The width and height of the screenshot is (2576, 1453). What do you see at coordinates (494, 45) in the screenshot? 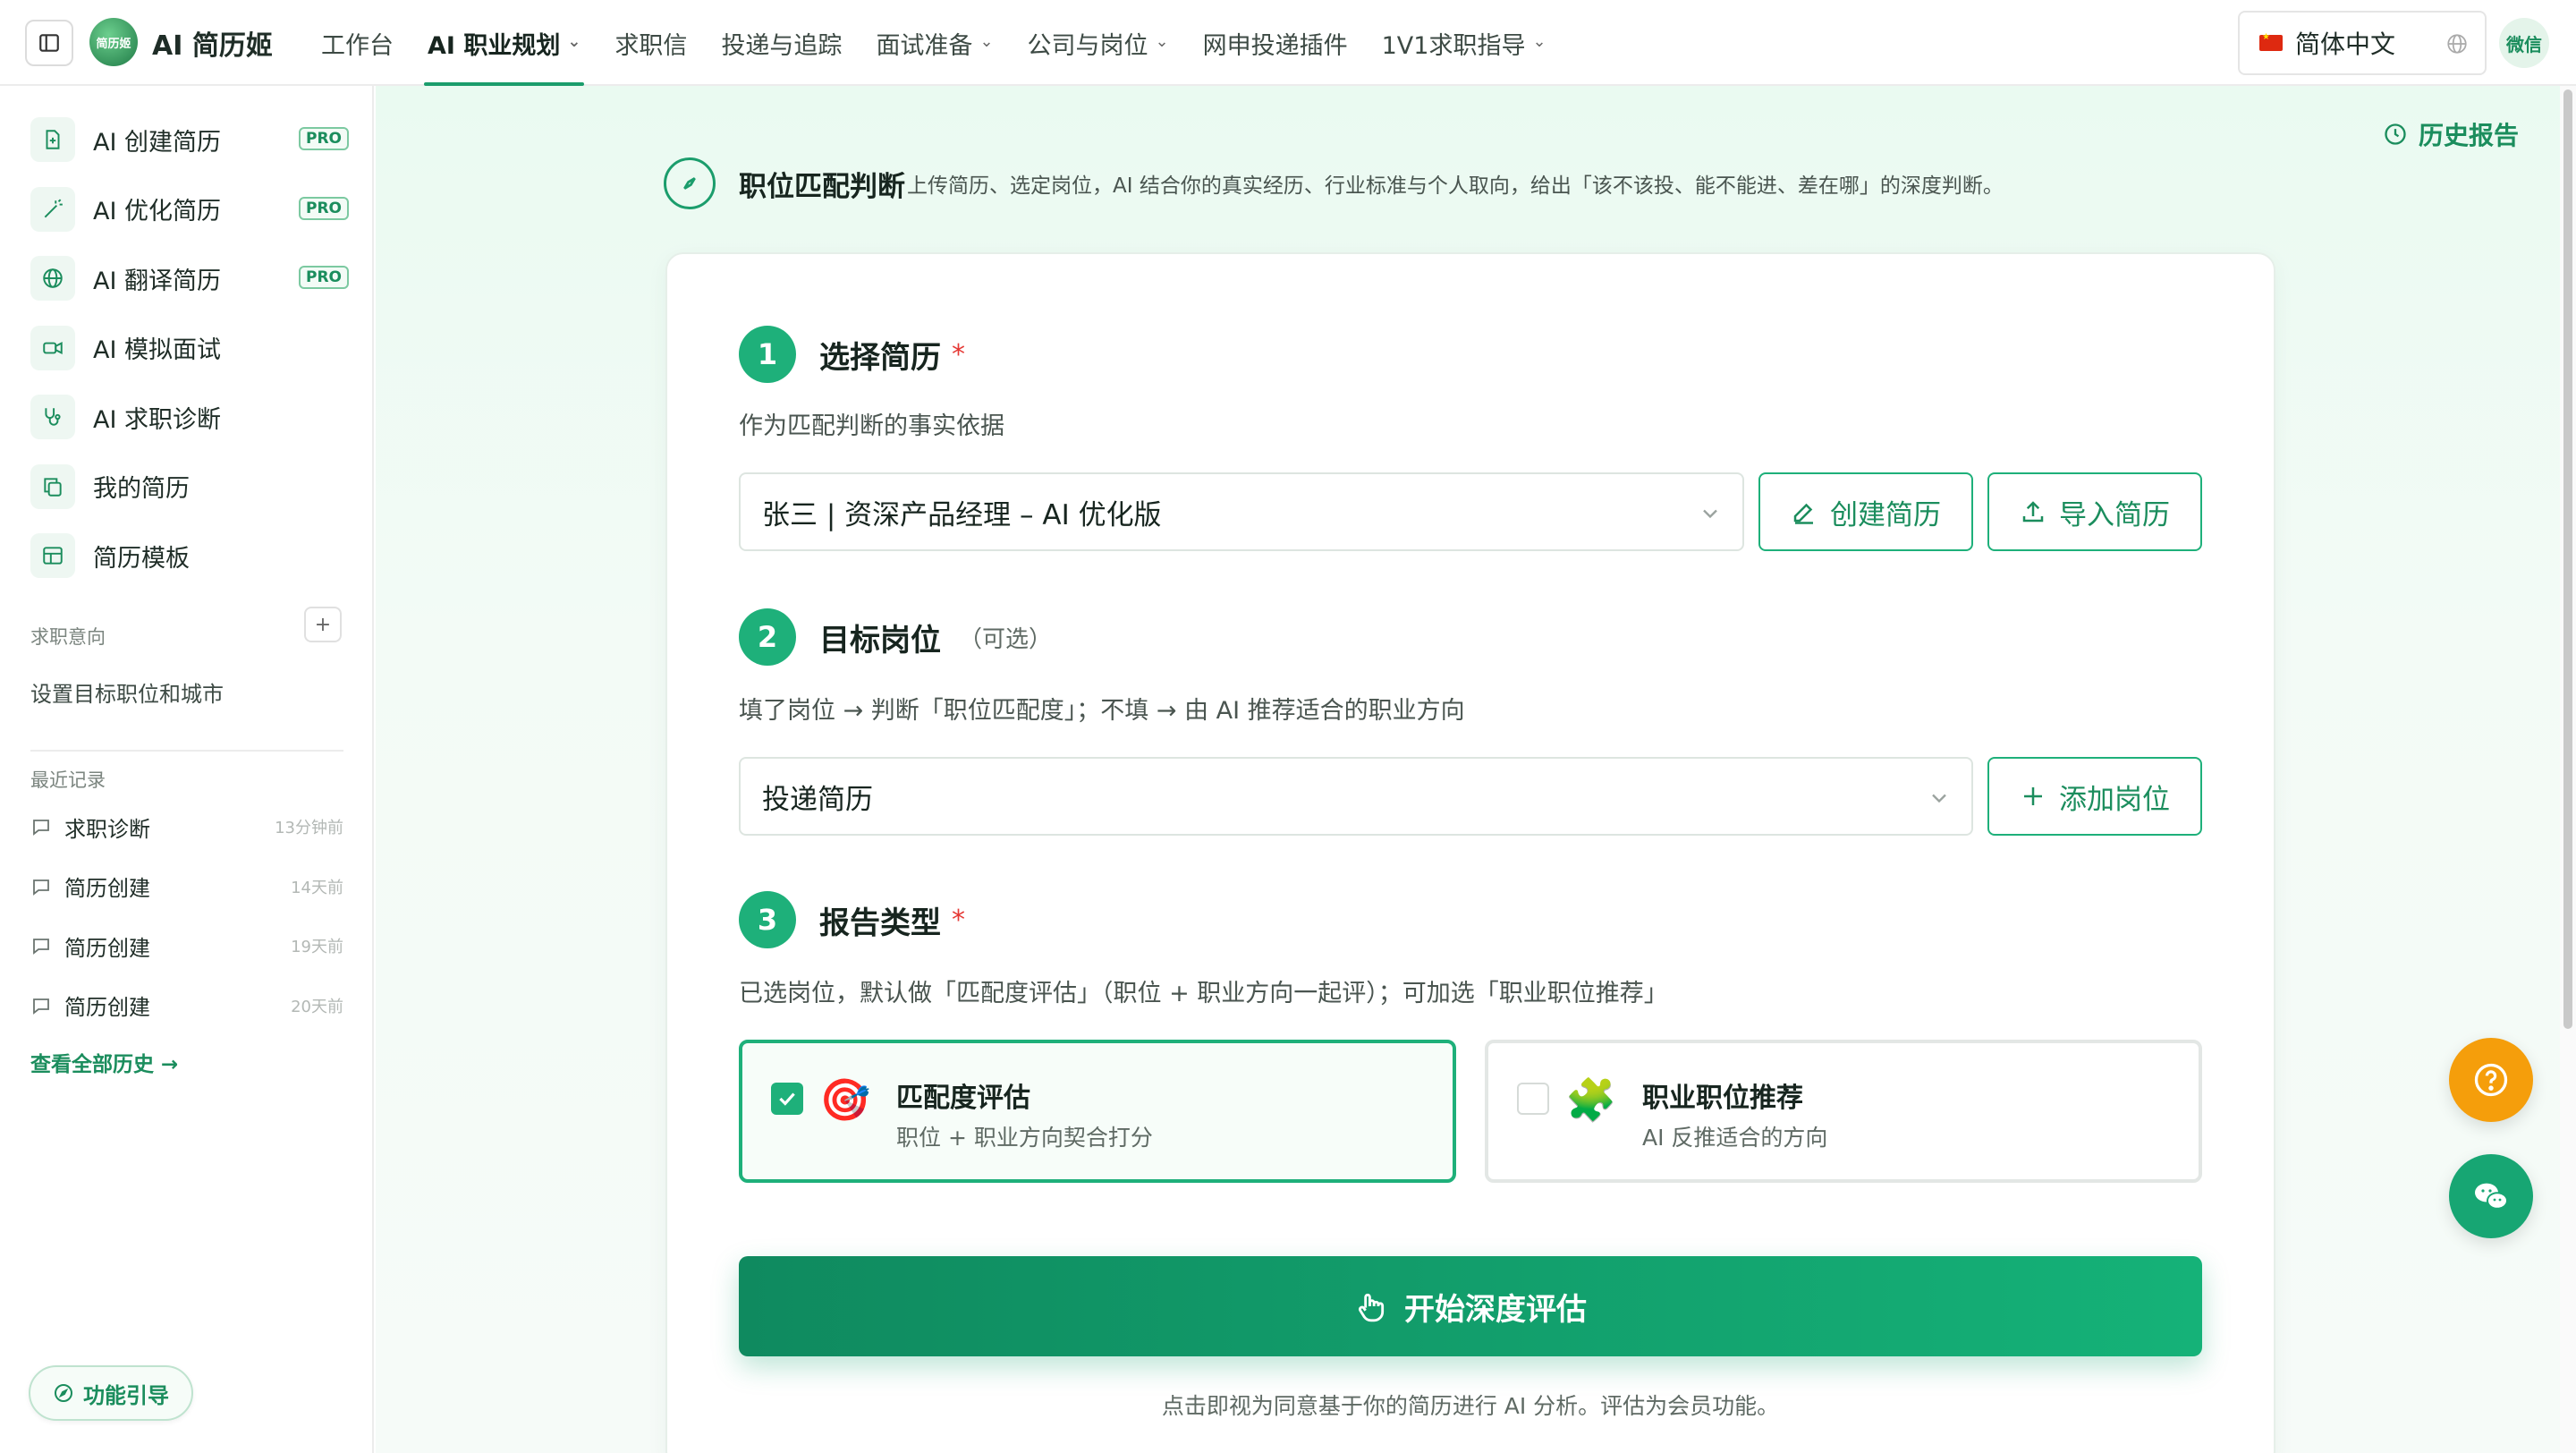
I see `nav-label: AI 职业规划` at bounding box center [494, 45].